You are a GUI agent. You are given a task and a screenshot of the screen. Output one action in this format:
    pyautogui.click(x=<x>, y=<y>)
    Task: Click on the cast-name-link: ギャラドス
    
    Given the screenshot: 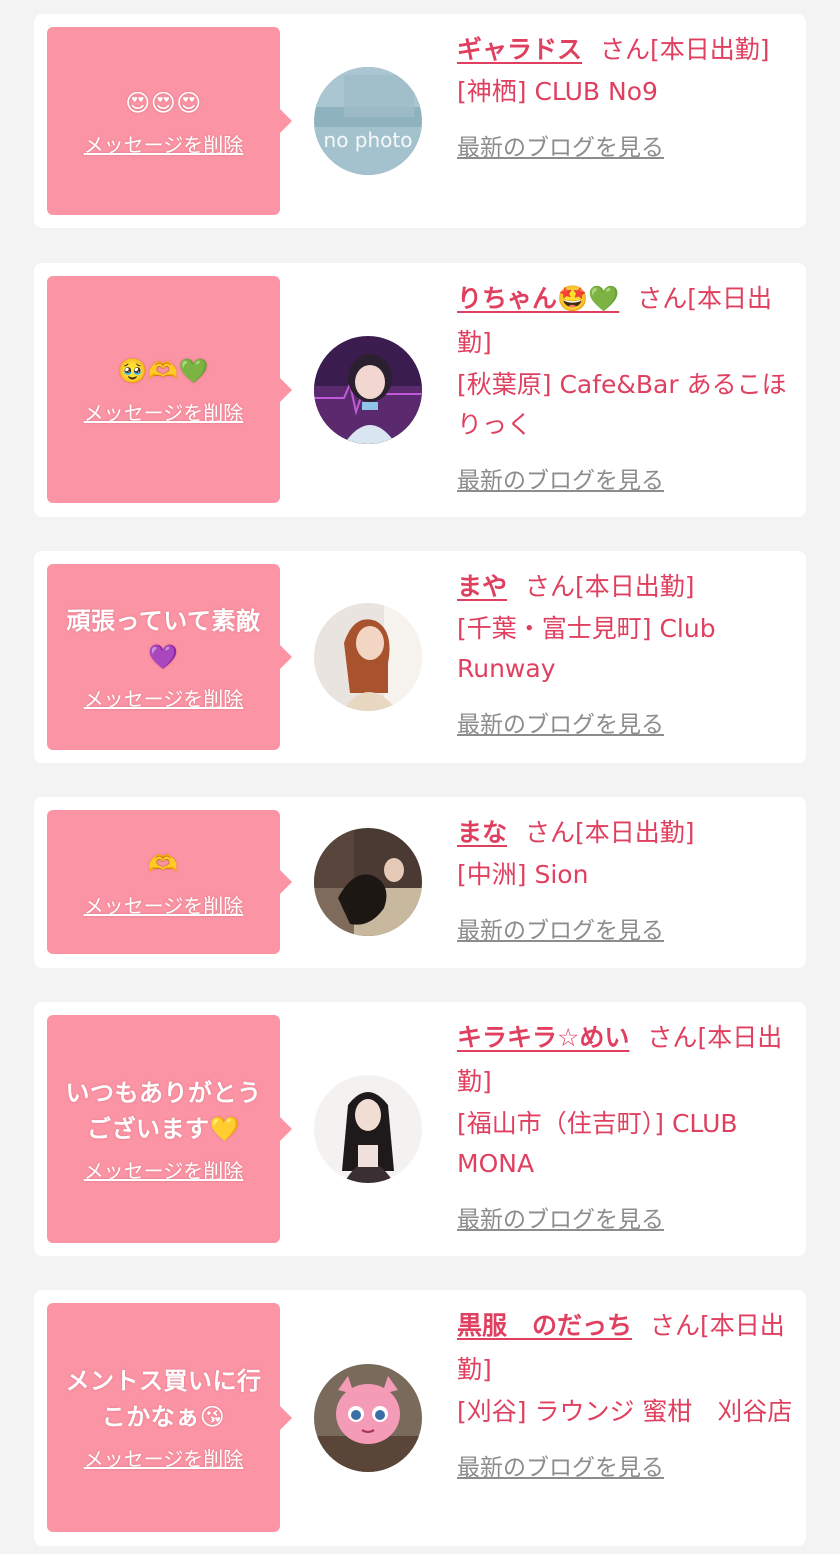 What is the action you would take?
    pyautogui.click(x=519, y=49)
    